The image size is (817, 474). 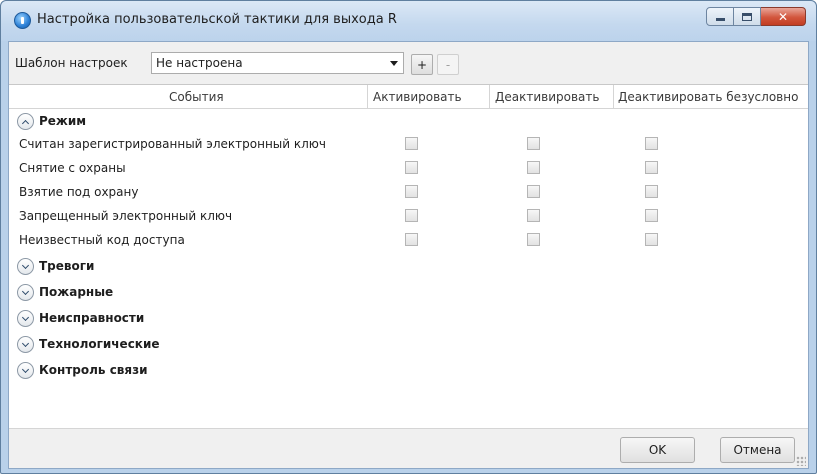 I want to click on group-label: Контроль связи, so click(x=93, y=370).